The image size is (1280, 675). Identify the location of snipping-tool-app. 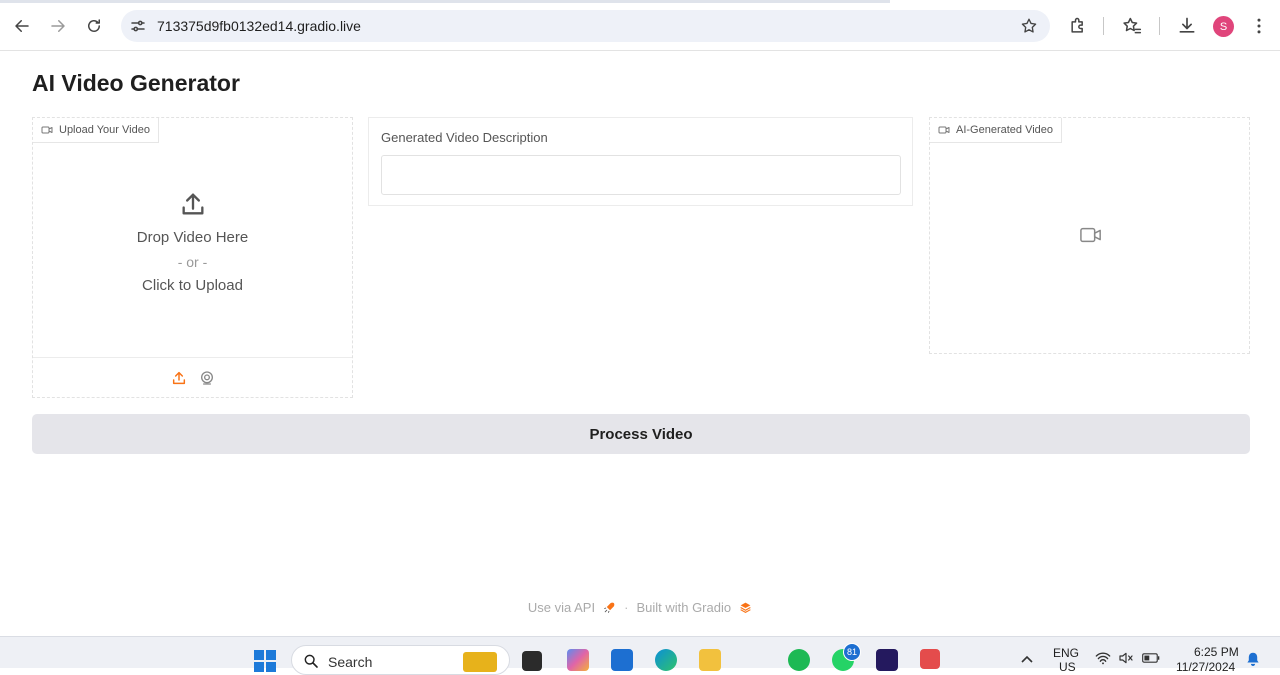
(930, 659).